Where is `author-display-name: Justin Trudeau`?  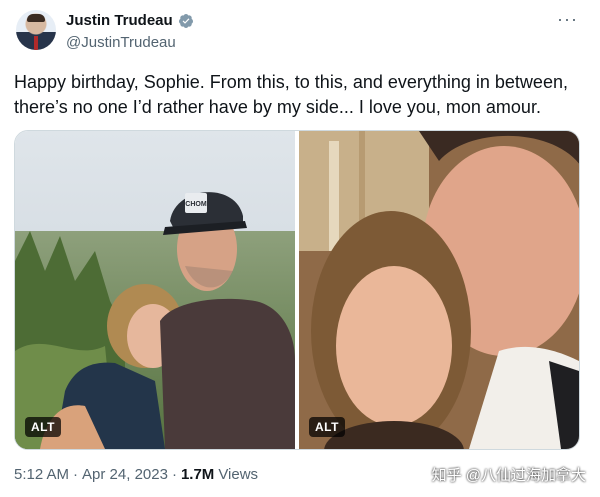 author-display-name: Justin Trudeau is located at coordinates (119, 20).